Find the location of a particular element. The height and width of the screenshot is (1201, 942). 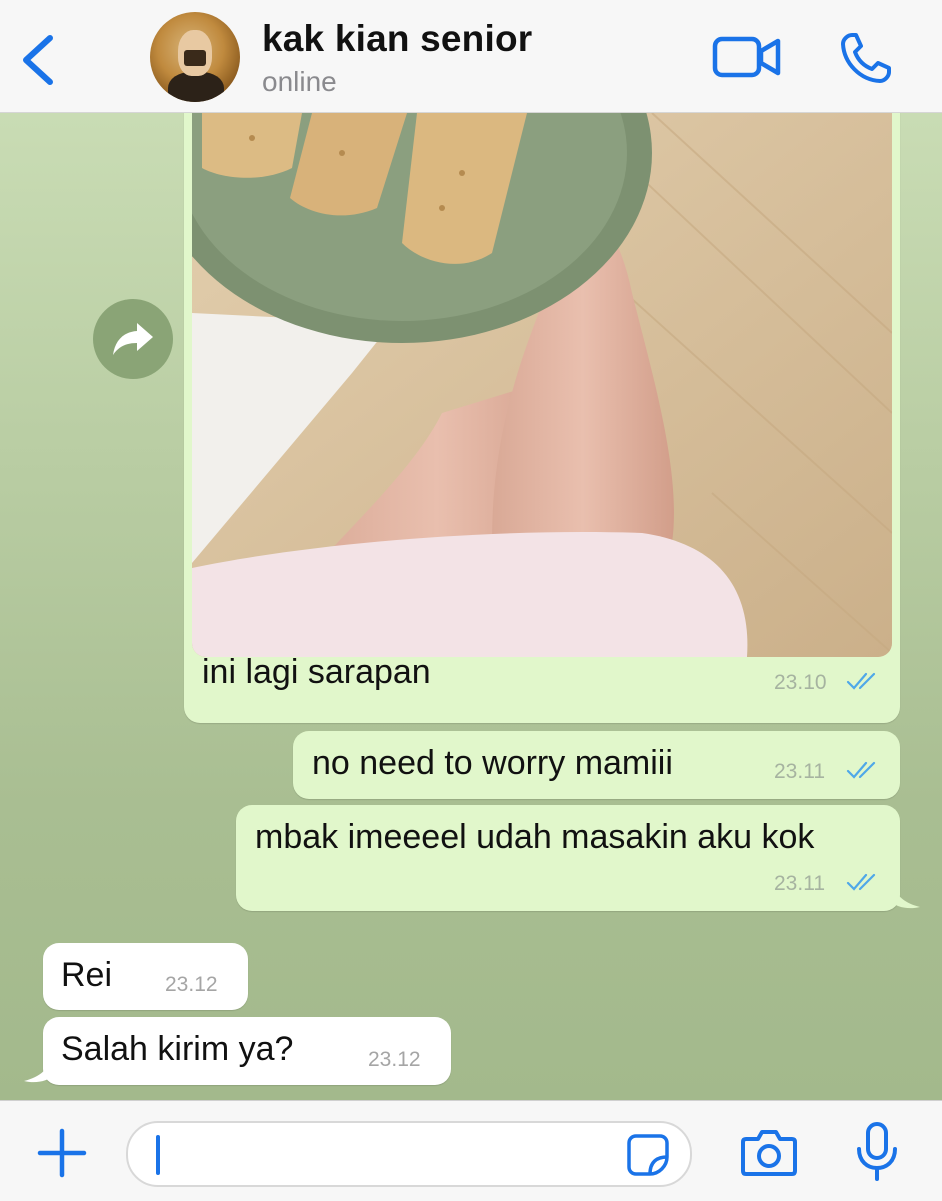

phone-icon is located at coordinates (866, 58).